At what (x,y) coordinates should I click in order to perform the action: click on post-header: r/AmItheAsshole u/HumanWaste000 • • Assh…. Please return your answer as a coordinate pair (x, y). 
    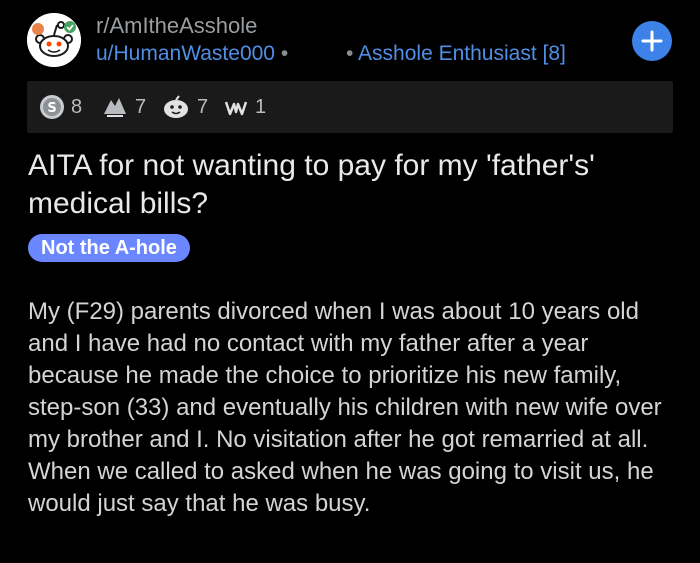
    Looking at the image, I should click on (350, 40).